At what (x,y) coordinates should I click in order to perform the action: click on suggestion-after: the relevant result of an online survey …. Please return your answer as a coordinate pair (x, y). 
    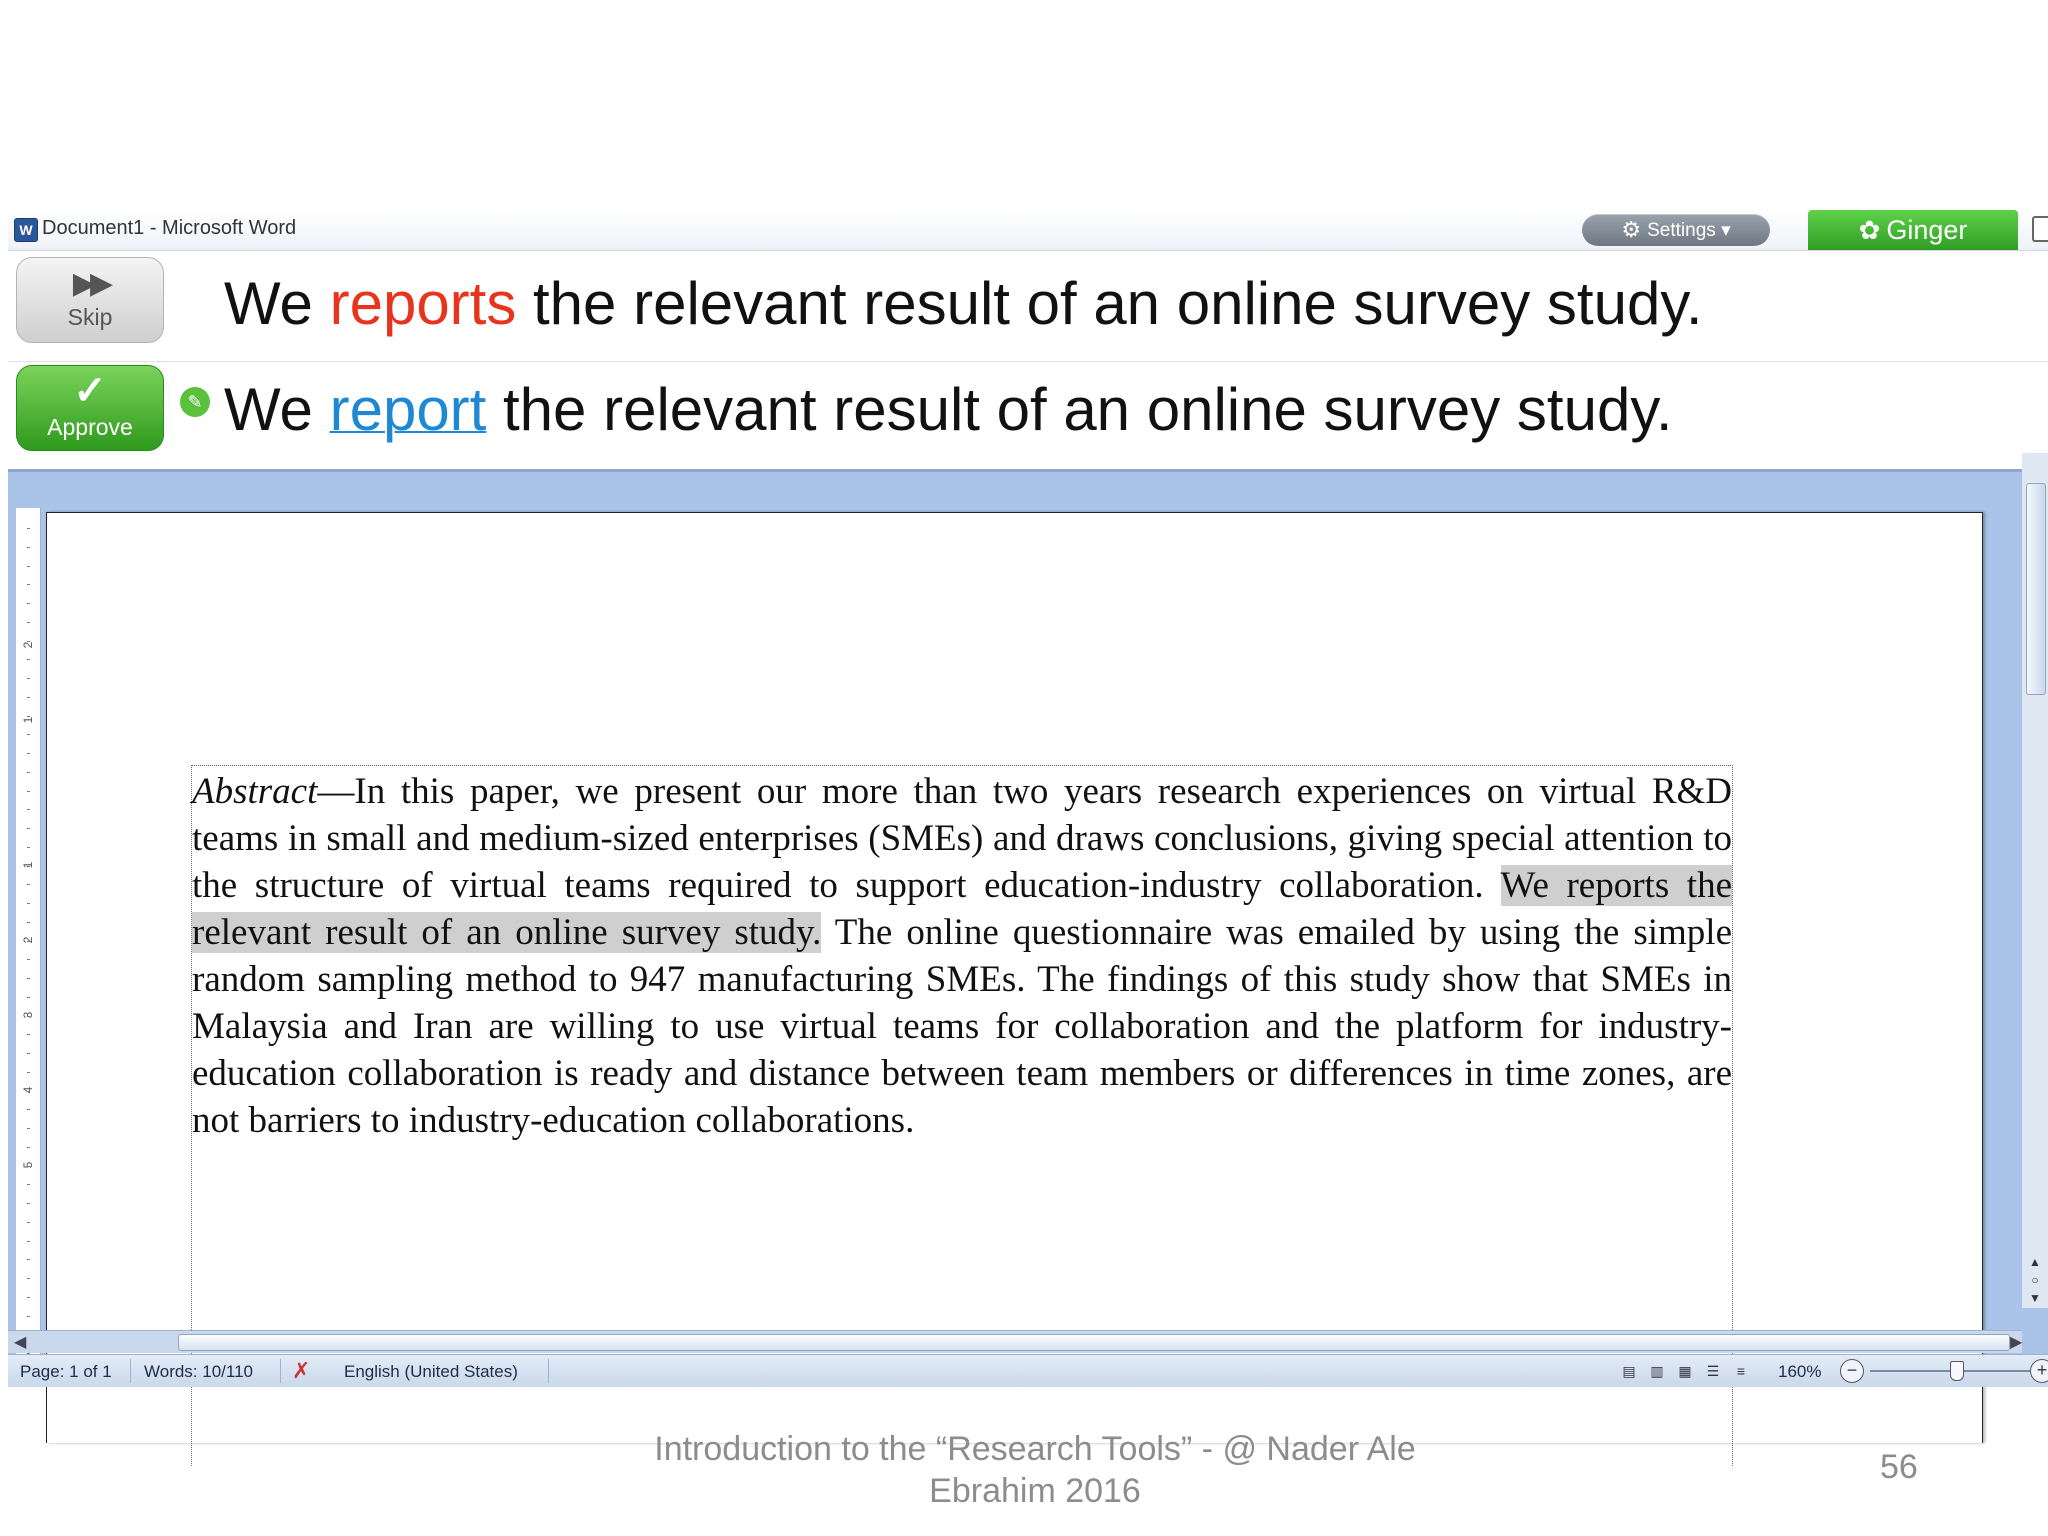
    Looking at the image, I should click on (1079, 409).